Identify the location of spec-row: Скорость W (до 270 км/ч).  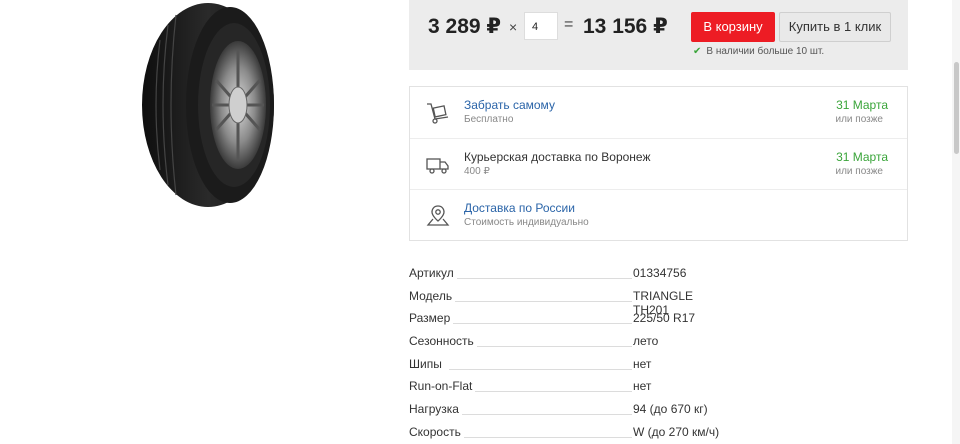
(569, 432).